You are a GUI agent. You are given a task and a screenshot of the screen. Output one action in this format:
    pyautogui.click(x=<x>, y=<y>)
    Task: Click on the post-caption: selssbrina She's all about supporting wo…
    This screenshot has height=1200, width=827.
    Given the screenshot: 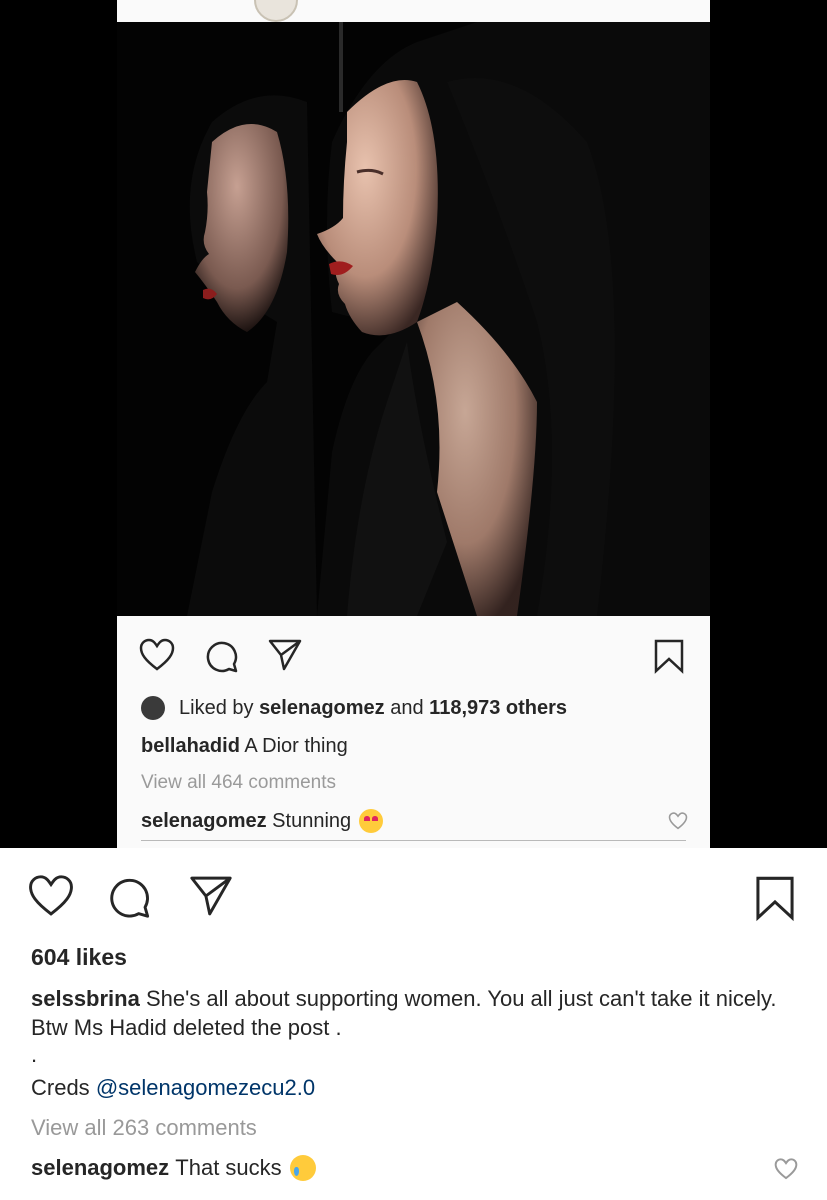 What is the action you would take?
    pyautogui.click(x=418, y=1013)
    